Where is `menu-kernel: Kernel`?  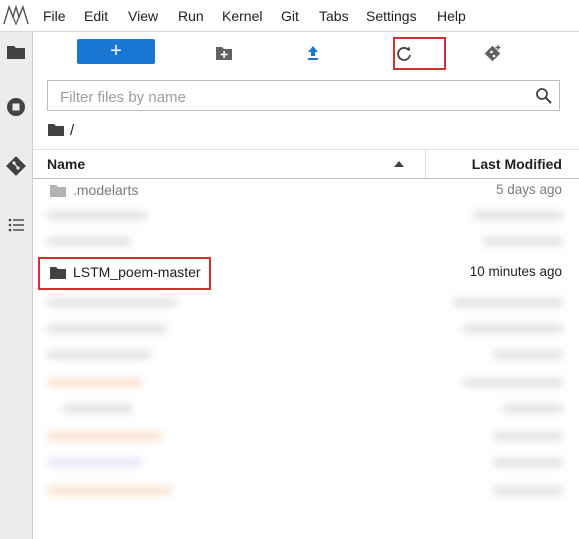
menu-kernel: Kernel is located at coordinates (242, 16).